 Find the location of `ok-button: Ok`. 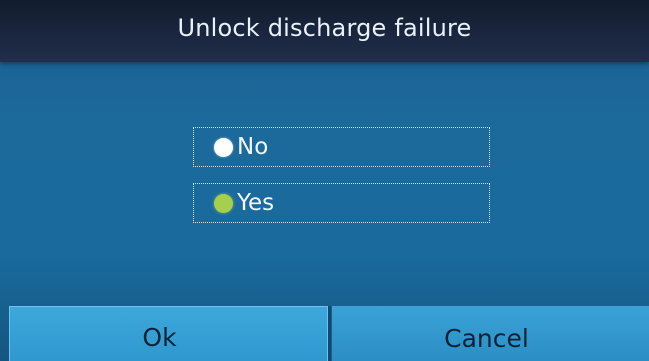

ok-button: Ok is located at coordinates (168, 333).